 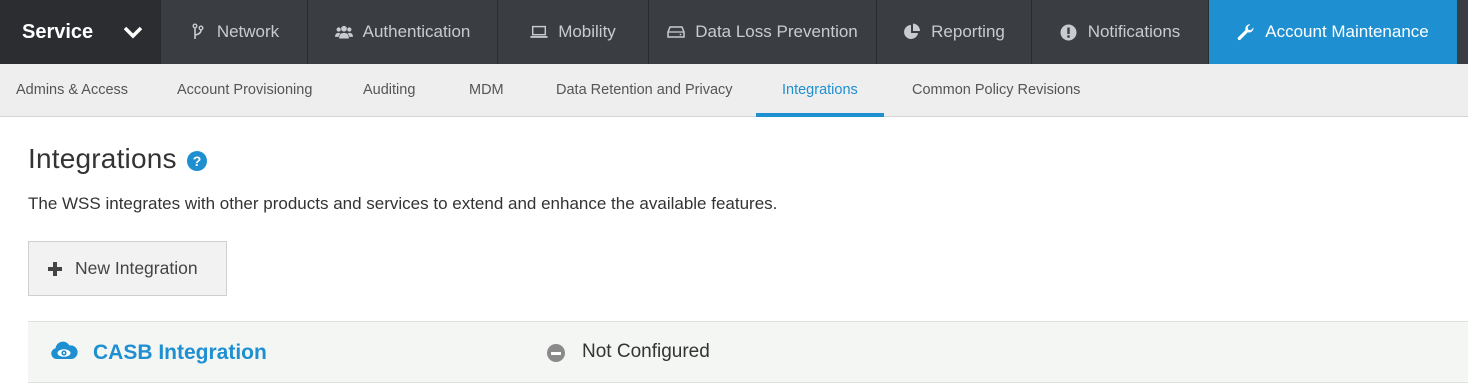 I want to click on tab-network: Network, so click(x=233, y=32).